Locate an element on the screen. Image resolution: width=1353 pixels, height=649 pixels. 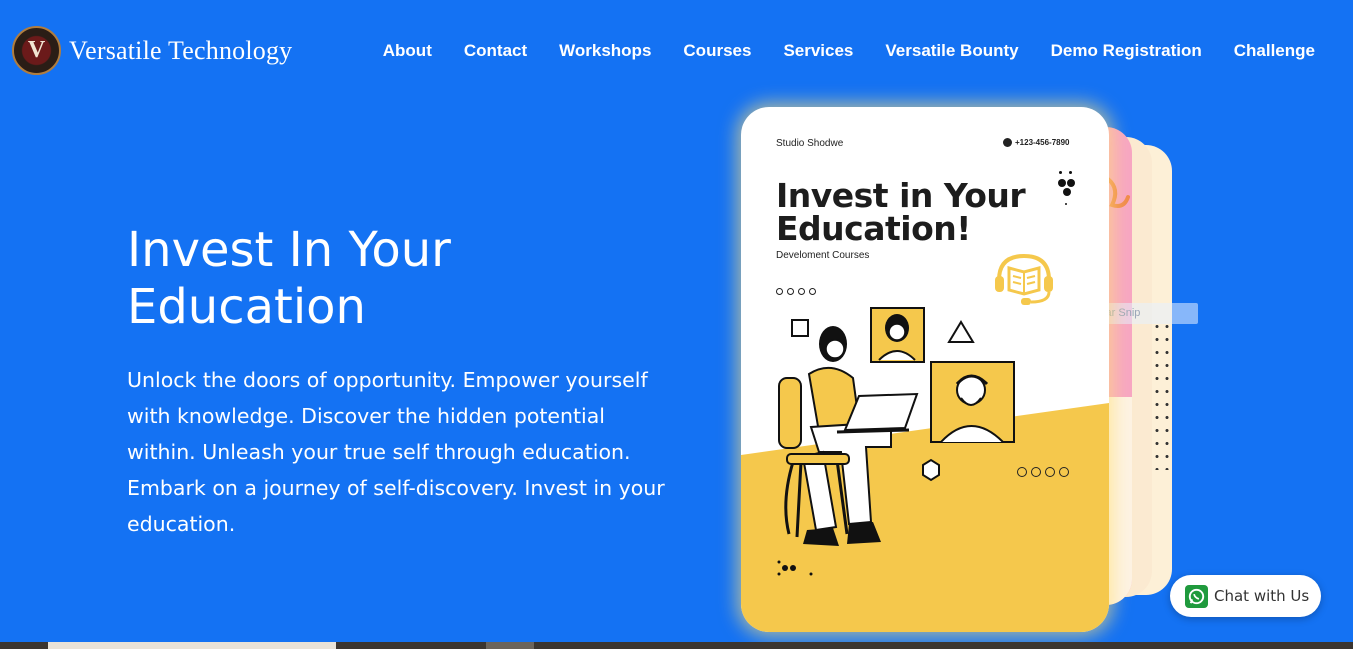
hero-title: Invest In Your Education is located at coordinates (377, 279).